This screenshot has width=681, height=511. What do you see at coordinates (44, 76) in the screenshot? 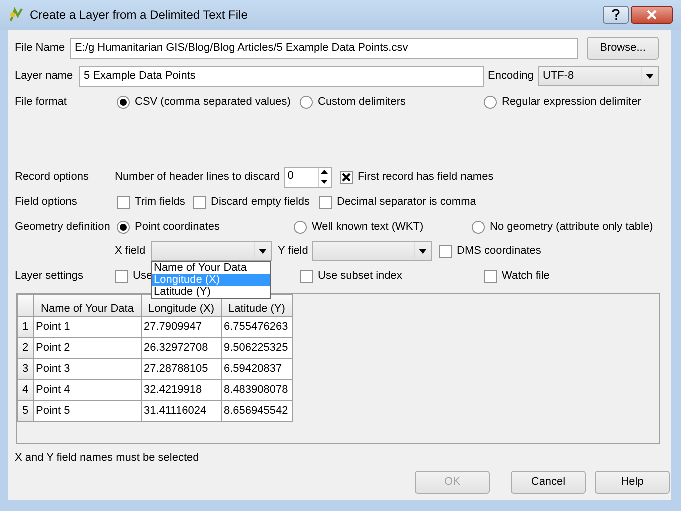
I see `field-label: Layer name` at bounding box center [44, 76].